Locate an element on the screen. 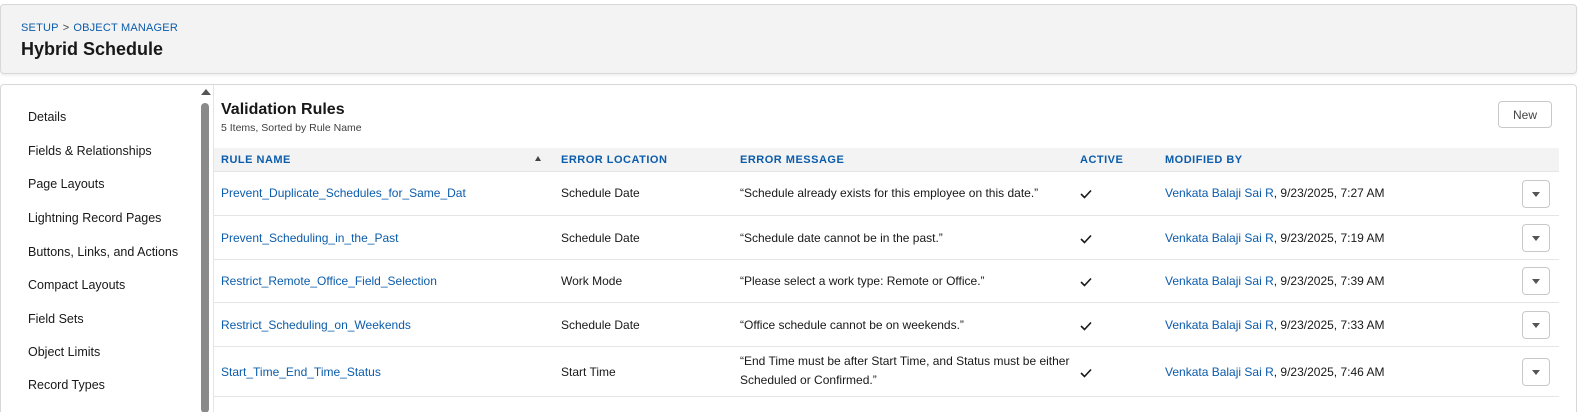 Image resolution: width=1587 pixels, height=412 pixels. rule-name-link: Start_Time_End_Time_Status is located at coordinates (301, 372).